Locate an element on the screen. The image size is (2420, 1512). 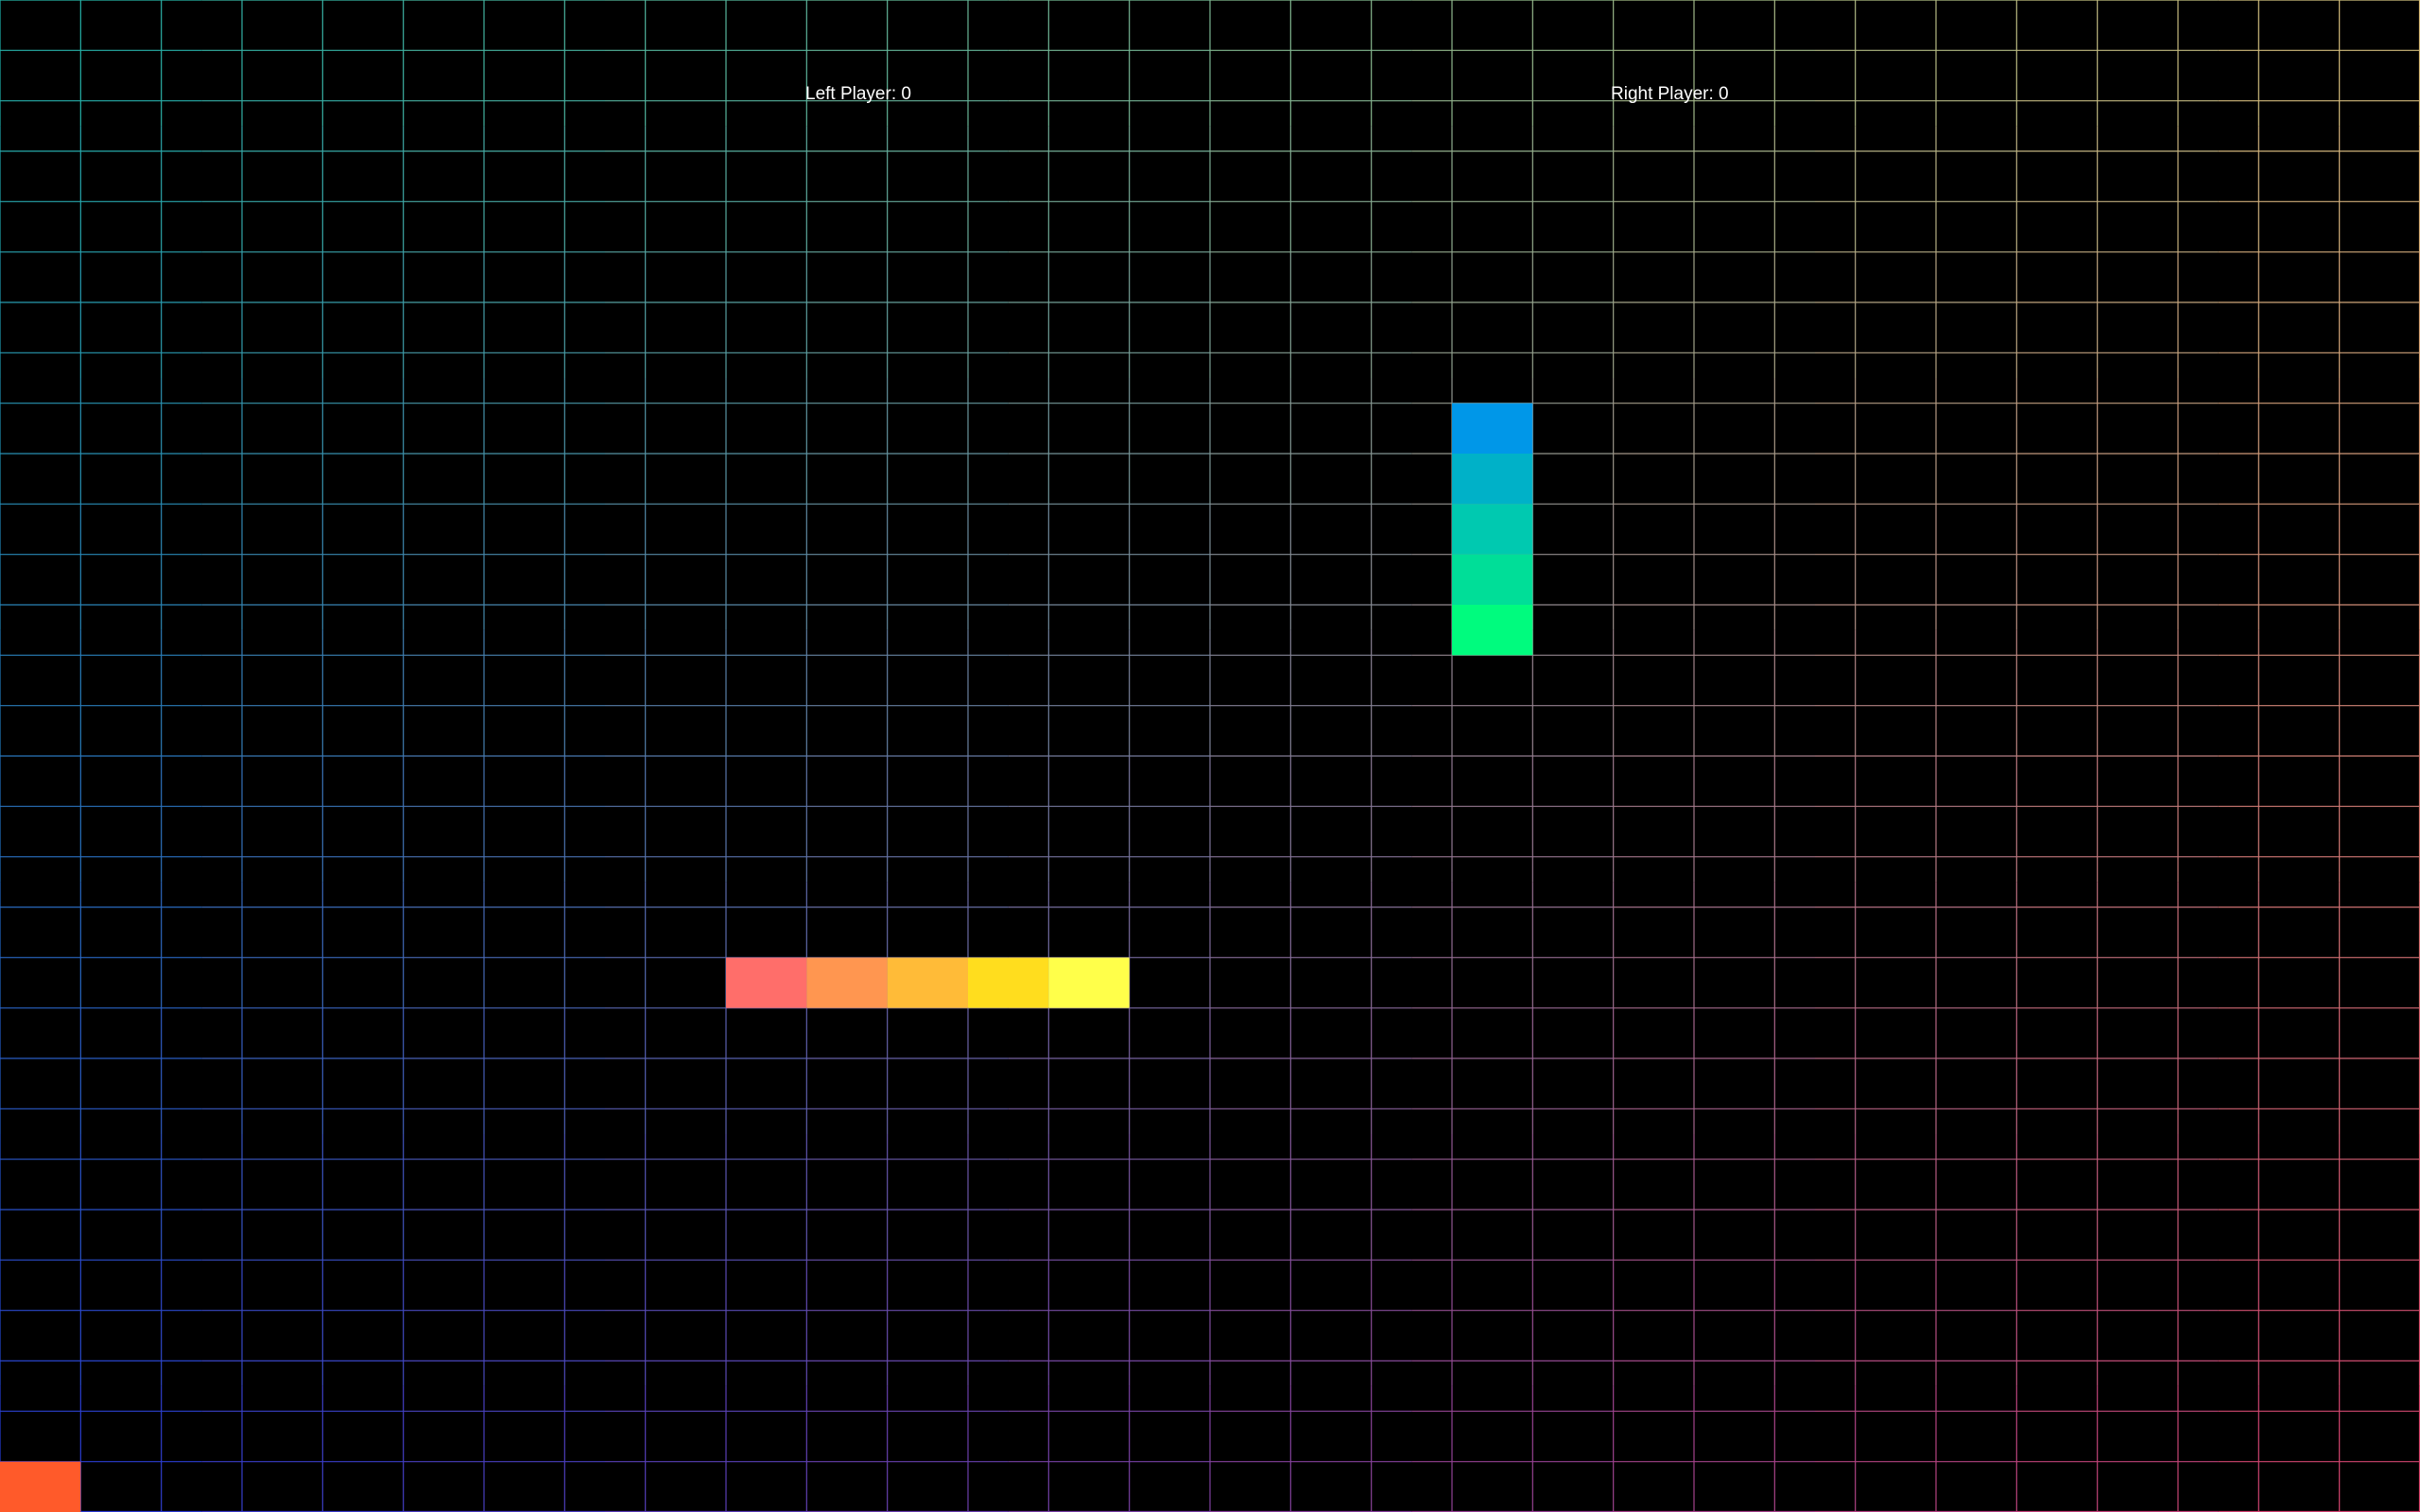
left-player-score: Left Player: 0 is located at coordinates (858, 94).